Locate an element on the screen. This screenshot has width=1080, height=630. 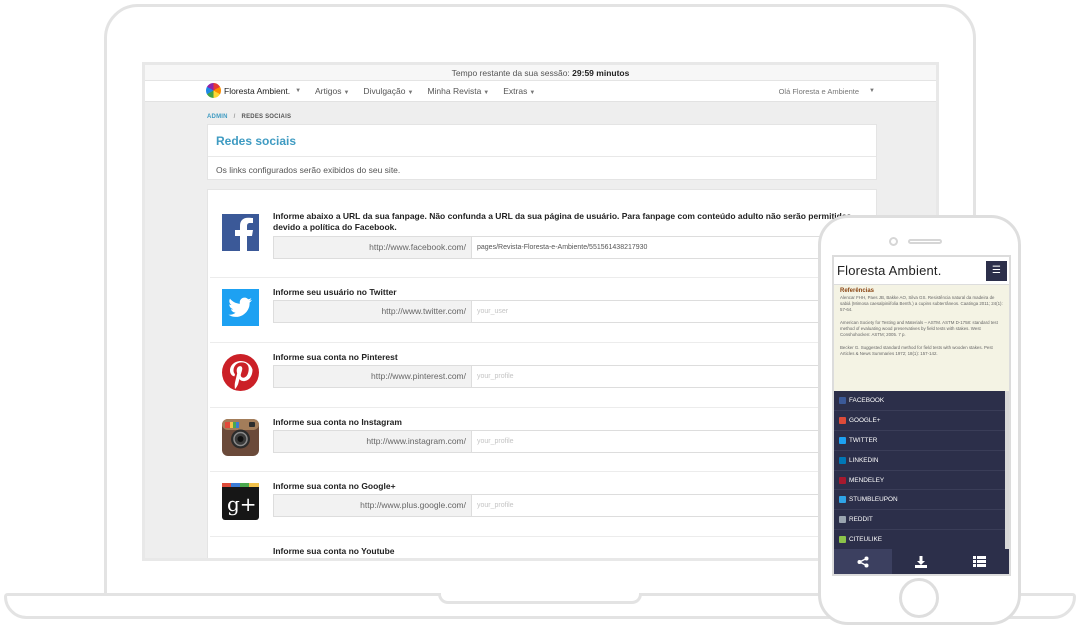
user-menu: Olá Floresta e Ambiente ▼ is located at coordinates (827, 91).